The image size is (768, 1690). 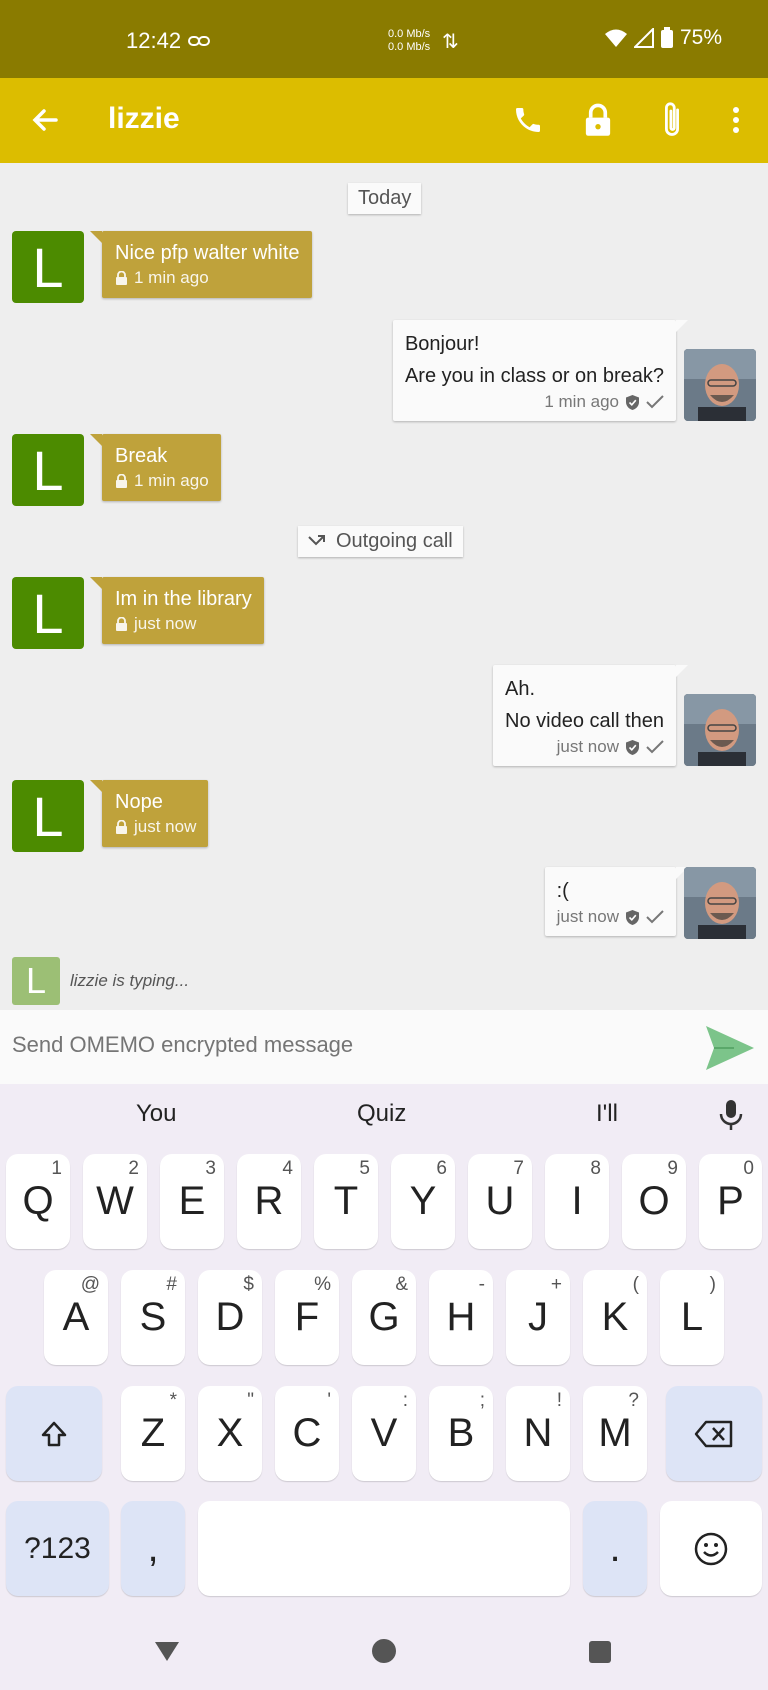 I want to click on phone-icon, so click(x=528, y=120).